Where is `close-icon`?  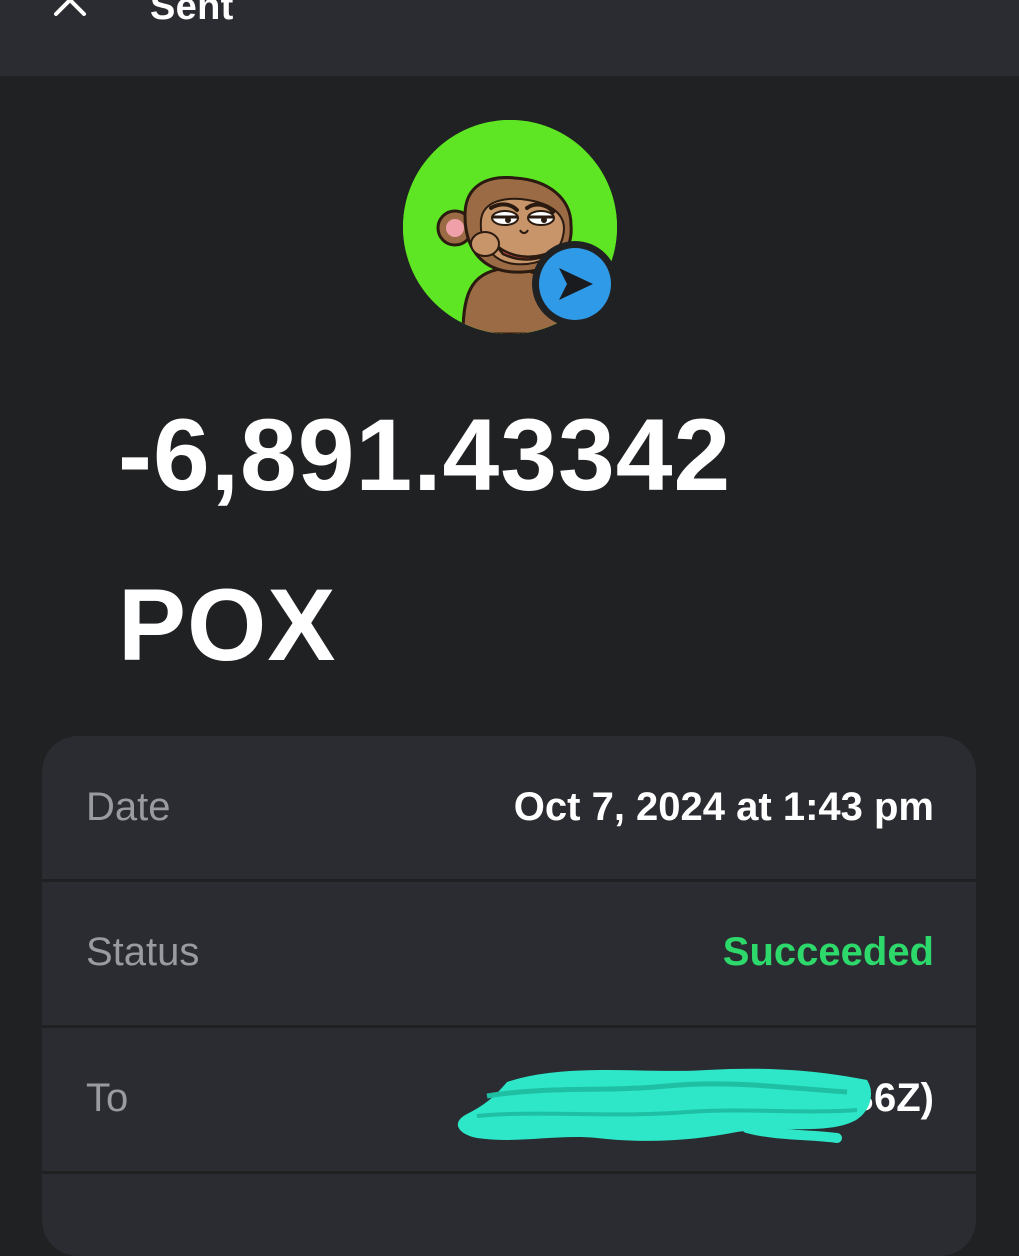 close-icon is located at coordinates (70, 15).